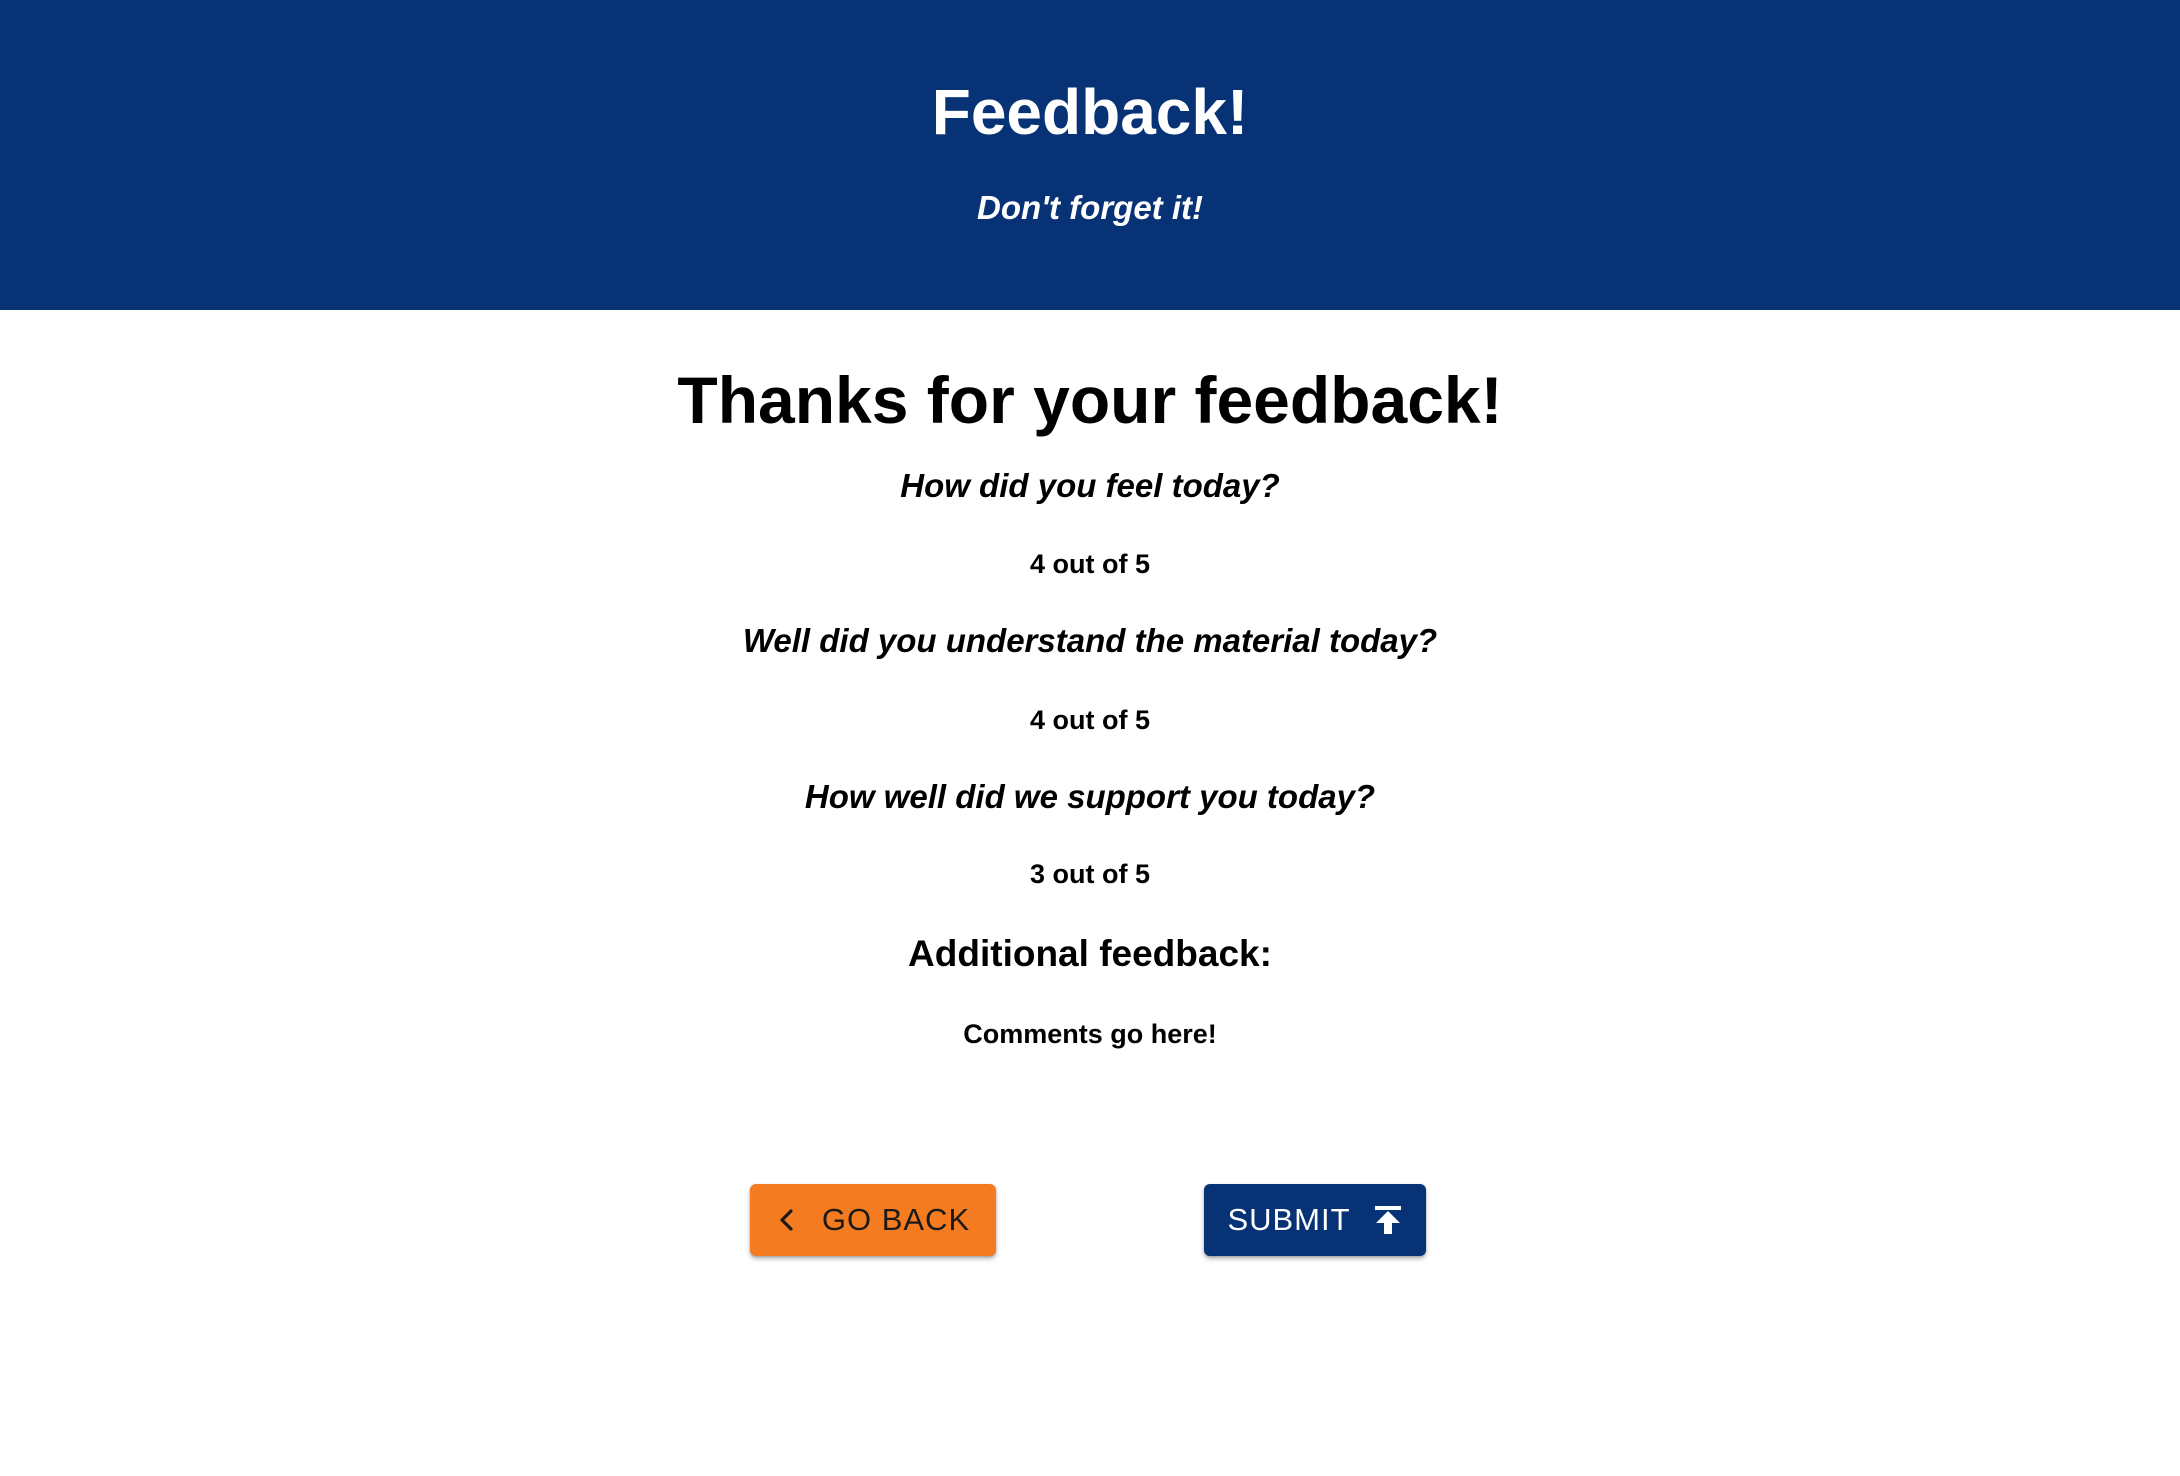 Image resolution: width=2180 pixels, height=1476 pixels. I want to click on go-back-button: GO BACK, so click(873, 1220).